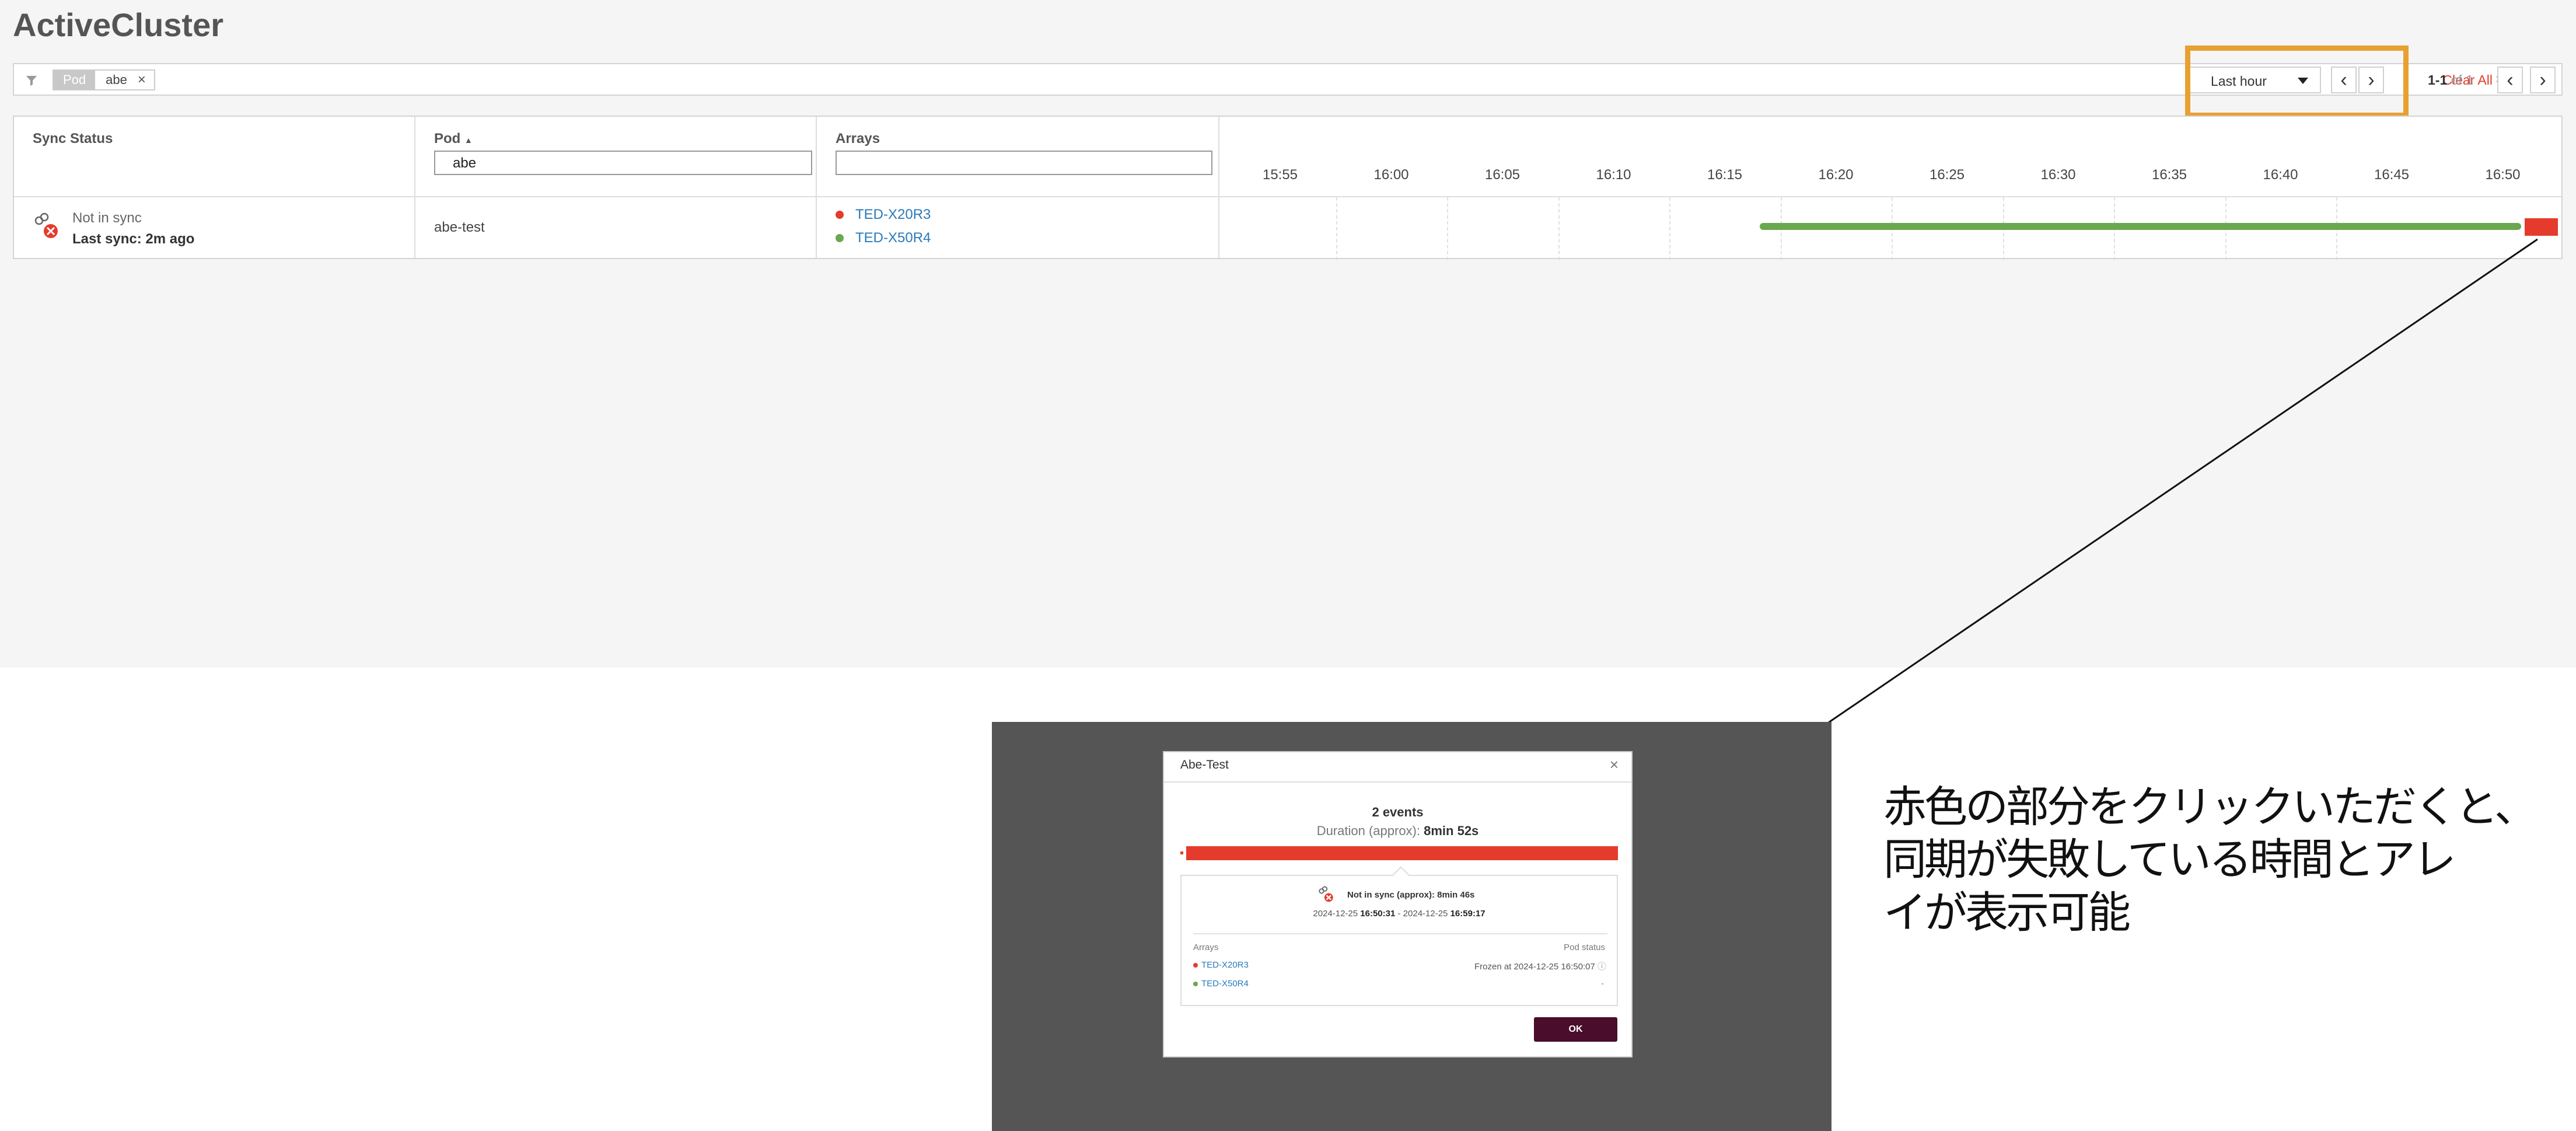 The image size is (2576, 1131). I want to click on col-header-sync-status: Sync Status, so click(73, 139).